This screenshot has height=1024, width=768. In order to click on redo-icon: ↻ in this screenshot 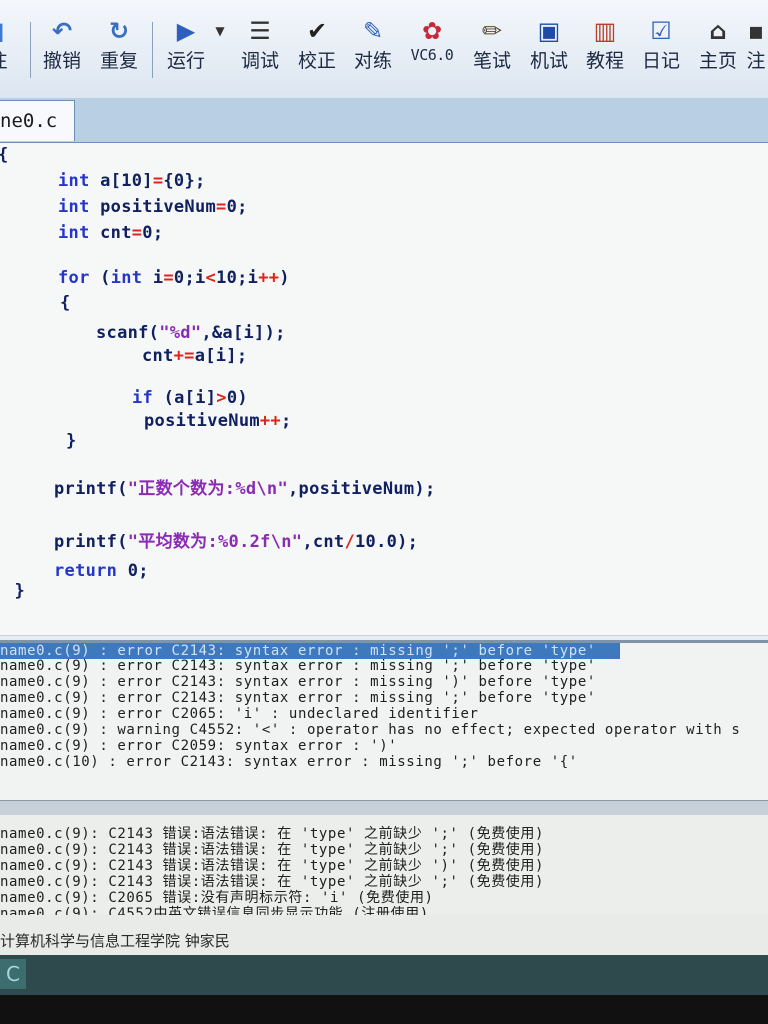, I will do `click(119, 31)`.